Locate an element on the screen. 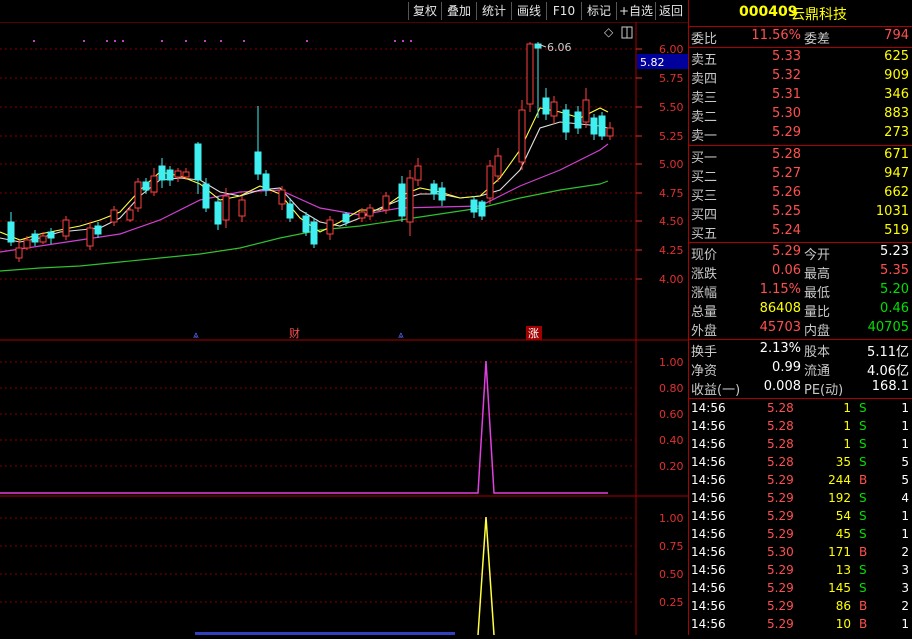 This screenshot has width=912, height=639. stock-header: 000409 云鼎科技 is located at coordinates (800, 13).